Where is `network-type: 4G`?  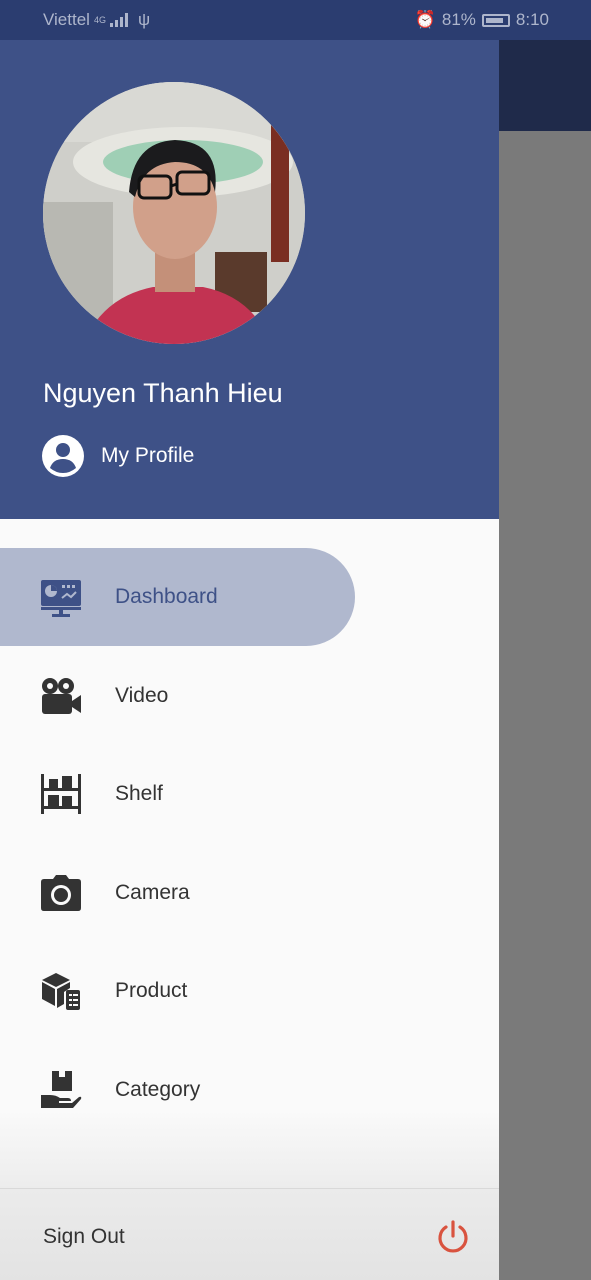 network-type: 4G is located at coordinates (99, 20).